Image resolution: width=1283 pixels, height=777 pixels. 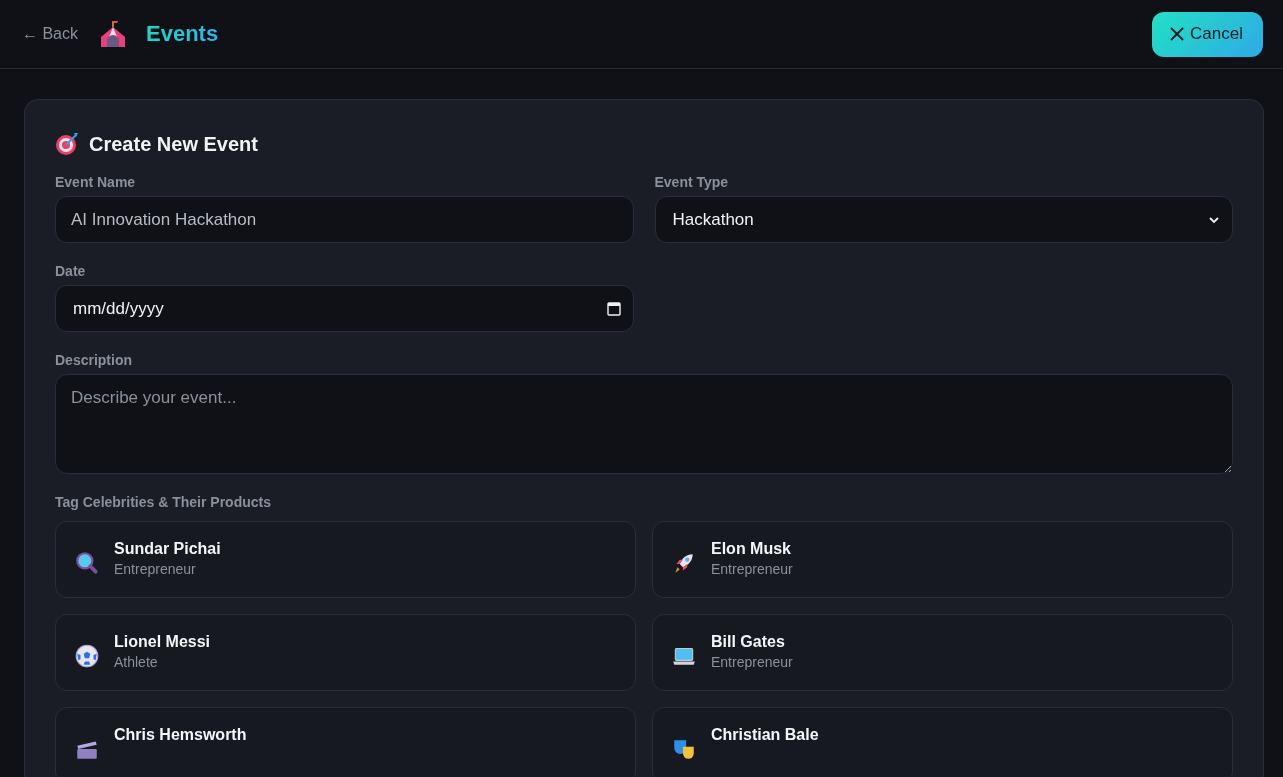 What do you see at coordinates (942, 559) in the screenshot?
I see `celebrity-card: Elon Musk Entrepreneur` at bounding box center [942, 559].